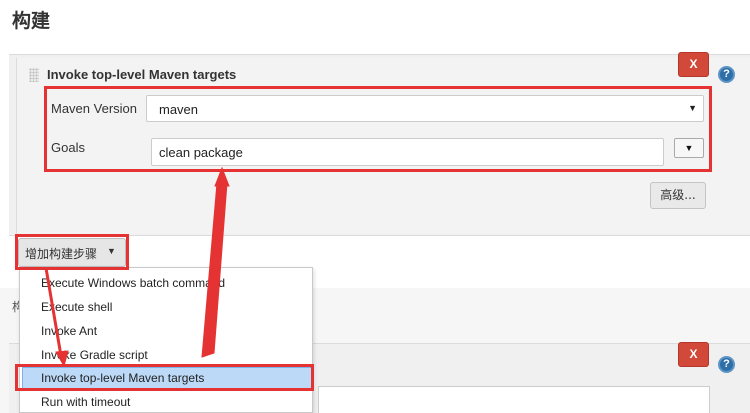 The width and height of the screenshot is (750, 413). What do you see at coordinates (53, 312) in the screenshot?
I see `arrow-to-menu-item` at bounding box center [53, 312].